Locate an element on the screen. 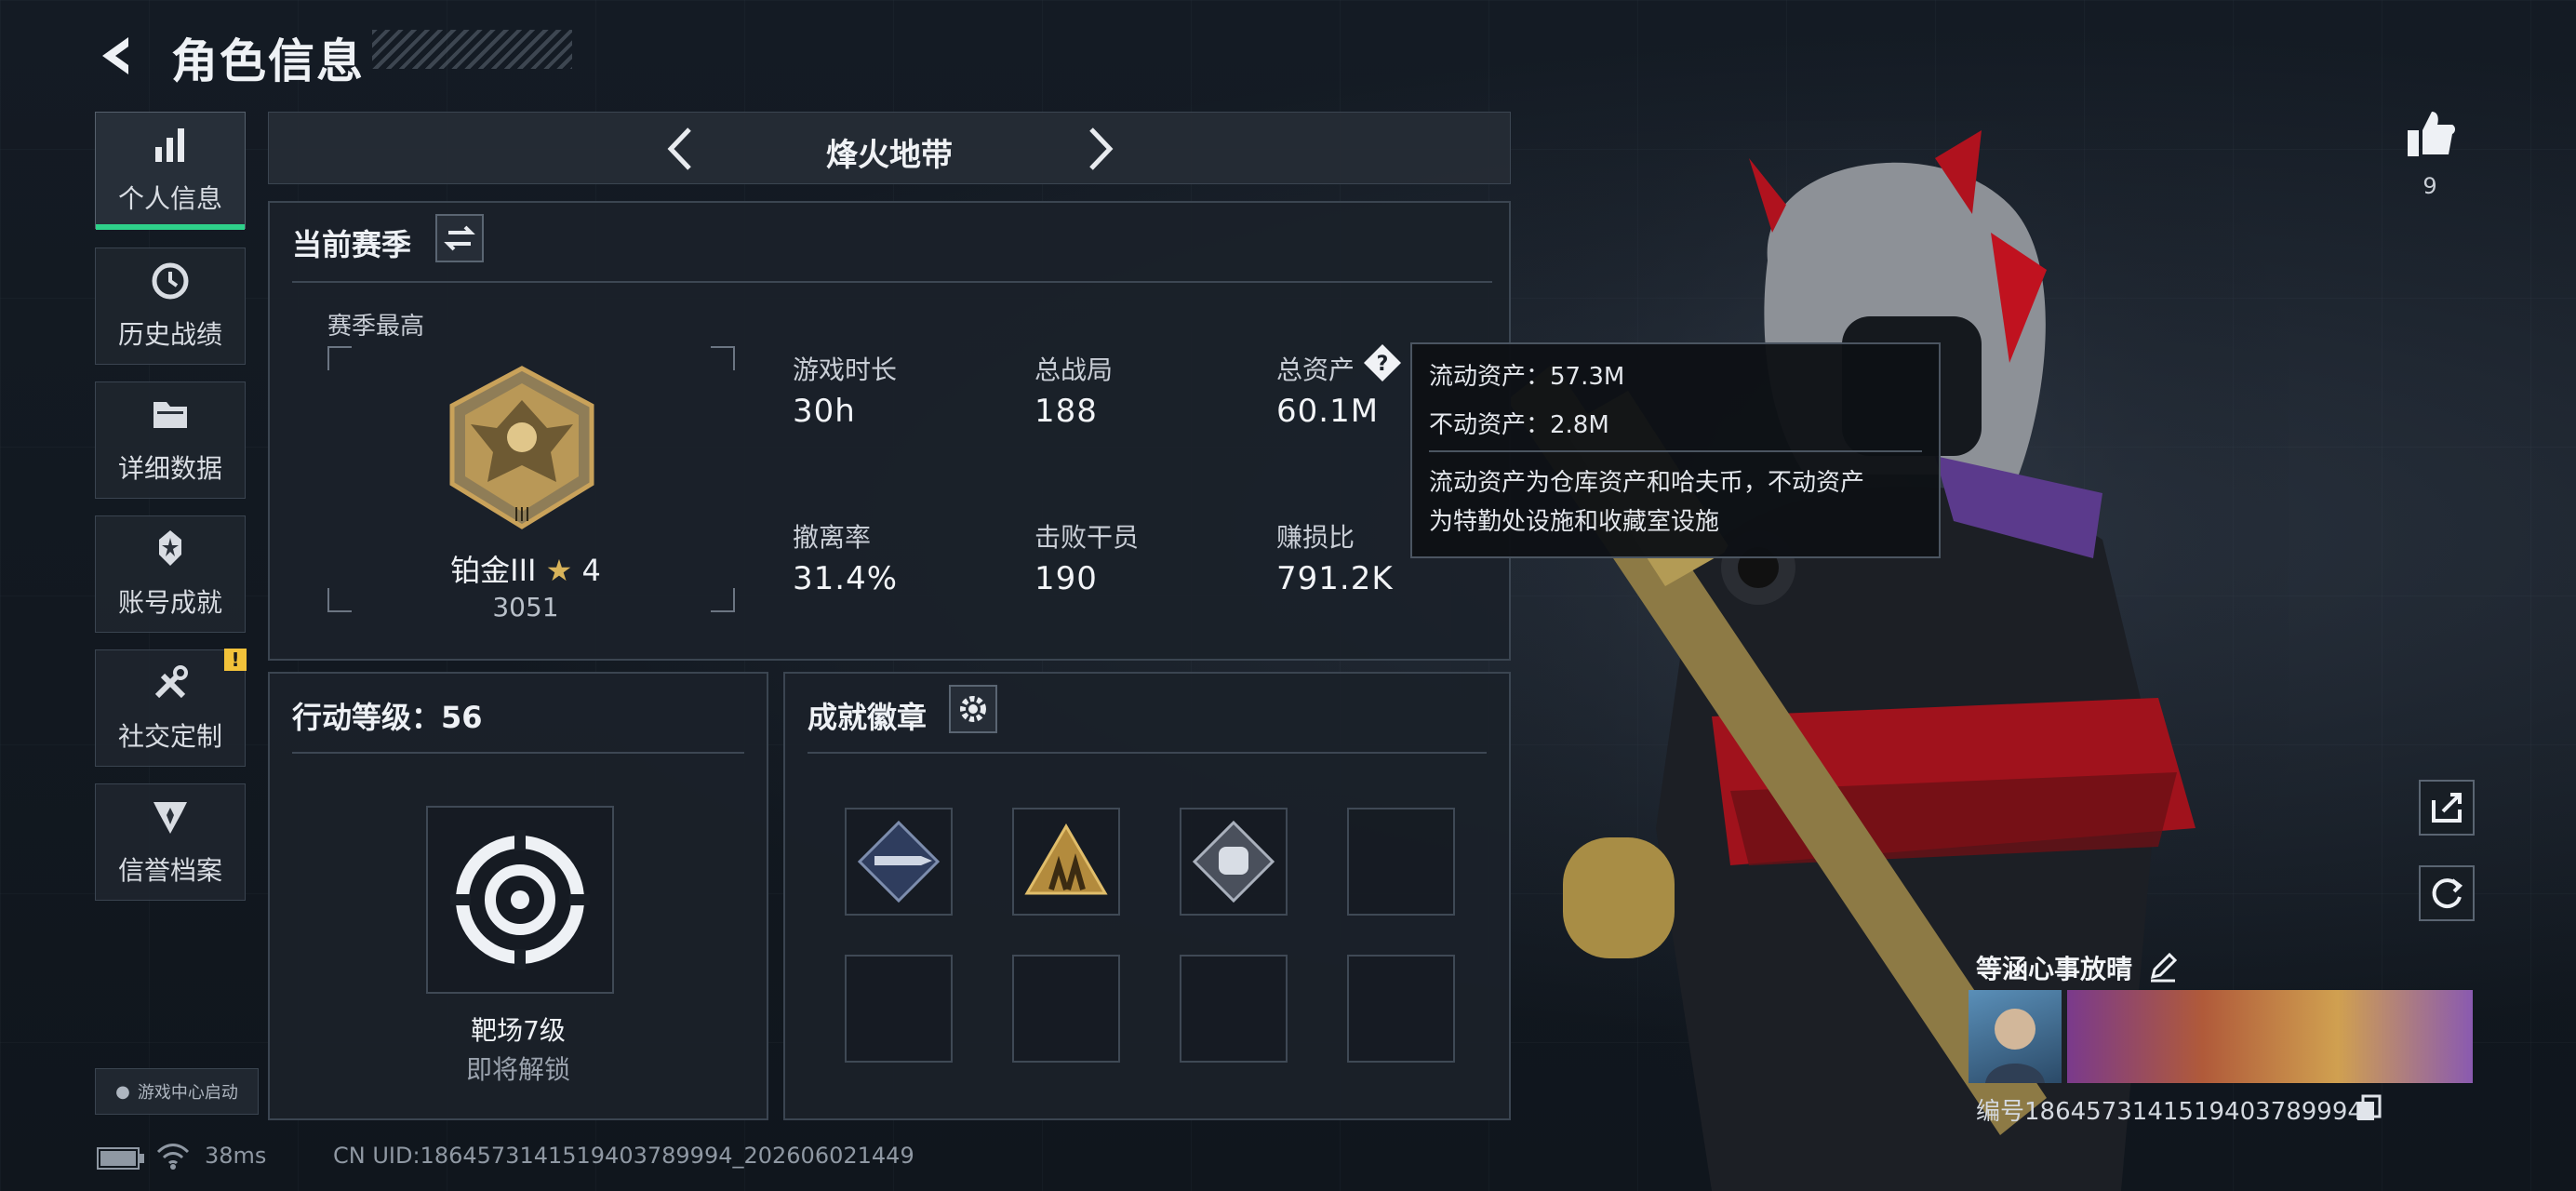 Image resolution: width=2576 pixels, height=1191 pixels. sidebar-item-history: 历史战绩 is located at coordinates (170, 306).